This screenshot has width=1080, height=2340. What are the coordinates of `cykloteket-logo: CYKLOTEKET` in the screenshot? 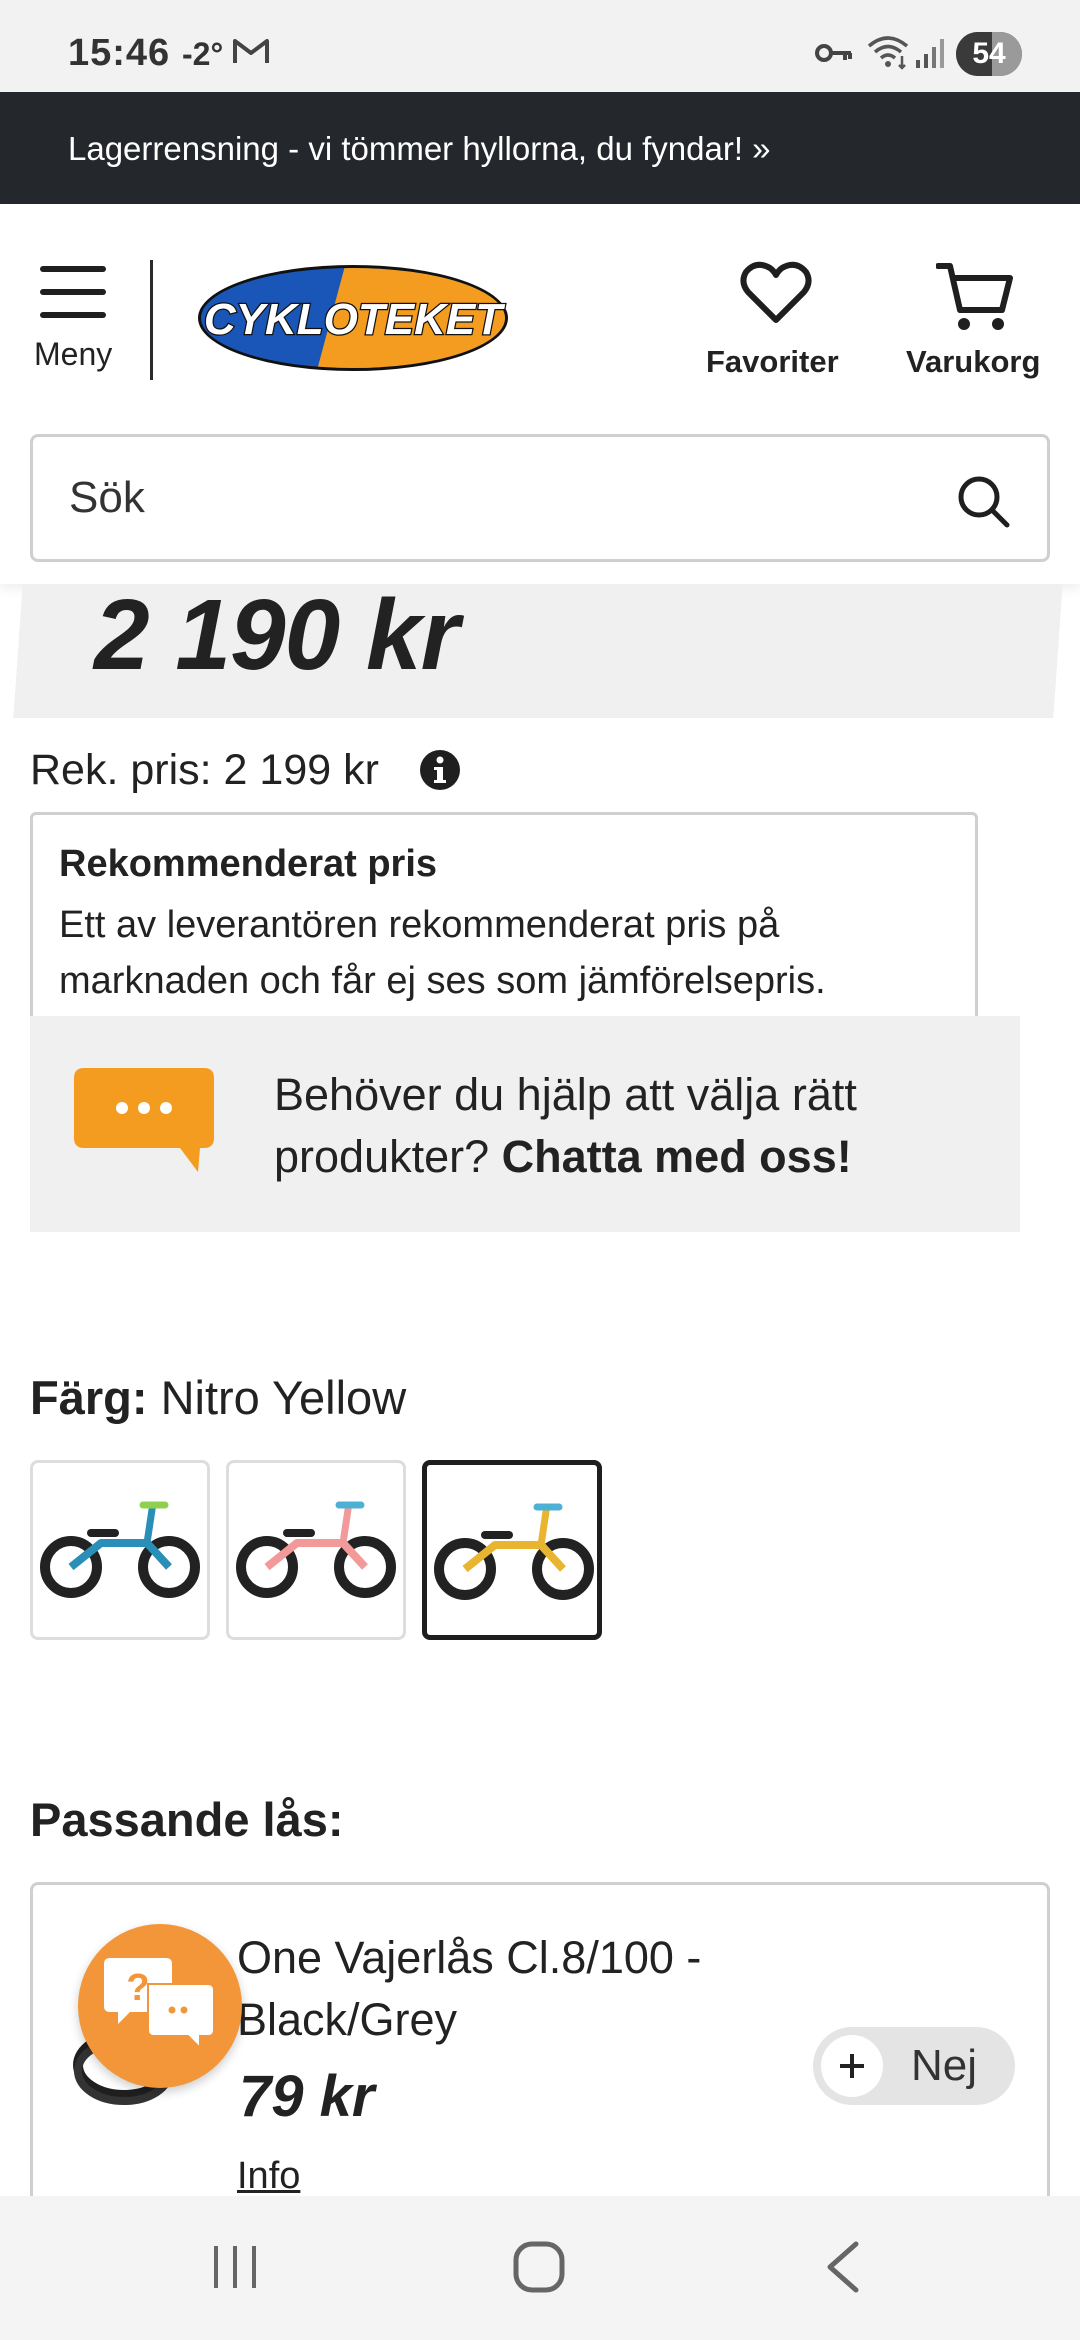 It's located at (353, 318).